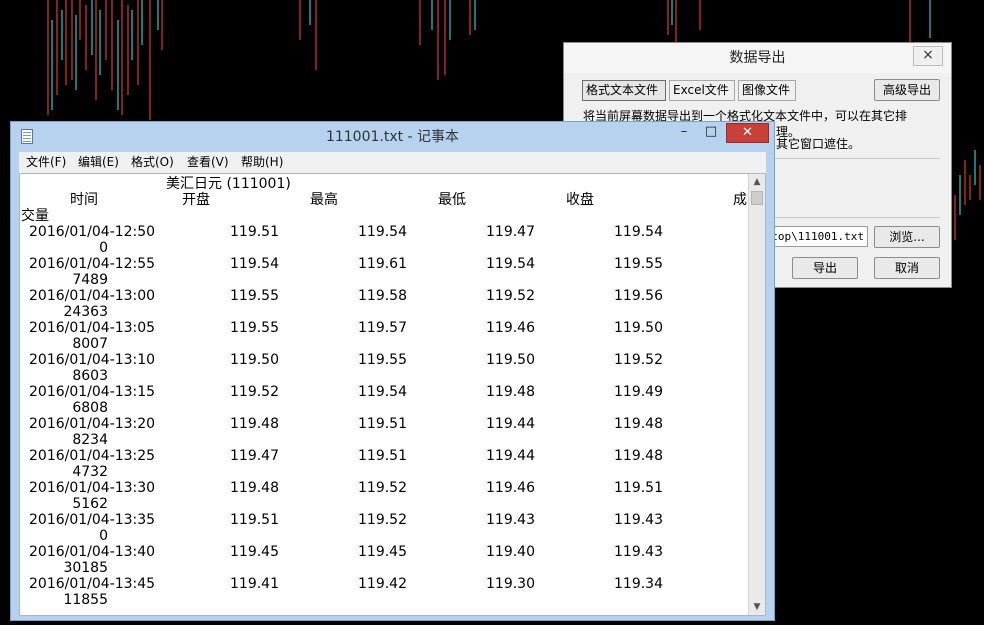  Describe the element at coordinates (382, 584) in the screenshot. I see `row-high-cell: 119.42` at that location.